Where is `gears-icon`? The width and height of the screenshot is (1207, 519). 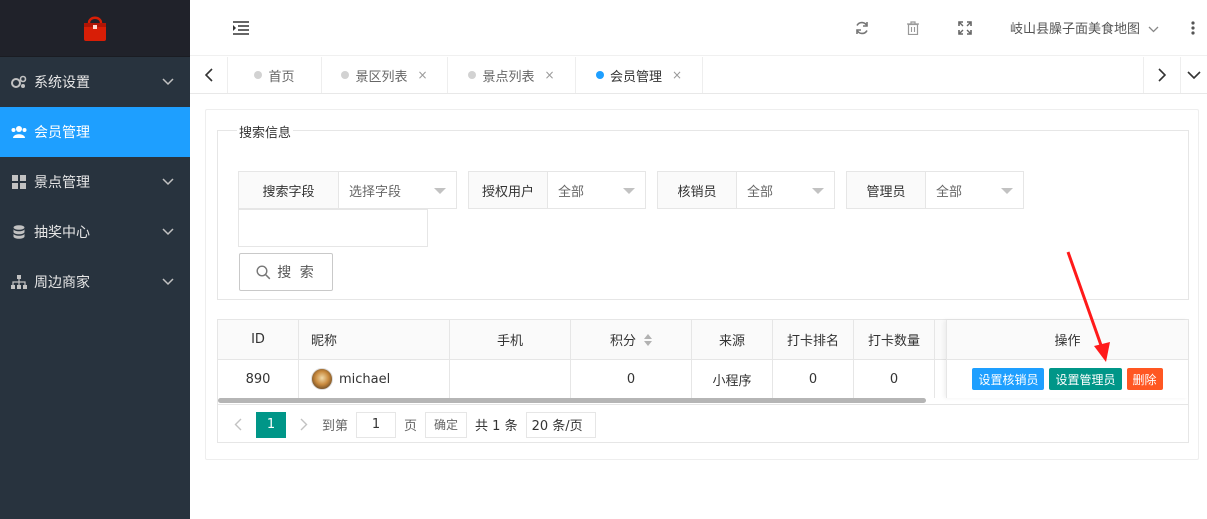 gears-icon is located at coordinates (19, 82).